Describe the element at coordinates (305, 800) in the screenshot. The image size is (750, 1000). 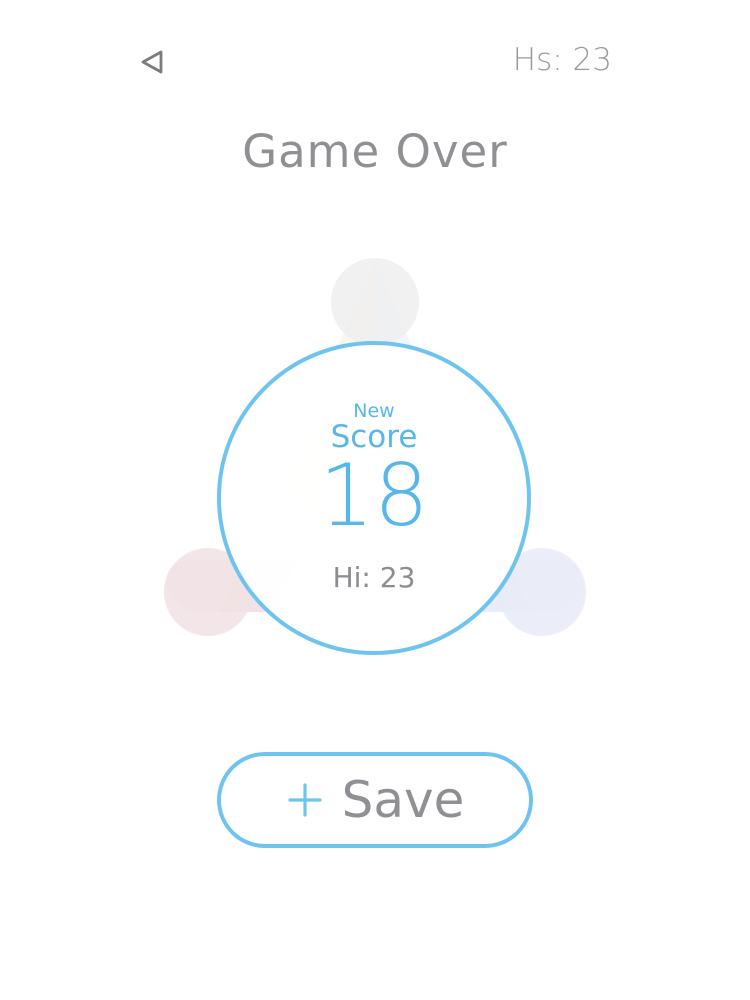
I see `plus-icon` at that location.